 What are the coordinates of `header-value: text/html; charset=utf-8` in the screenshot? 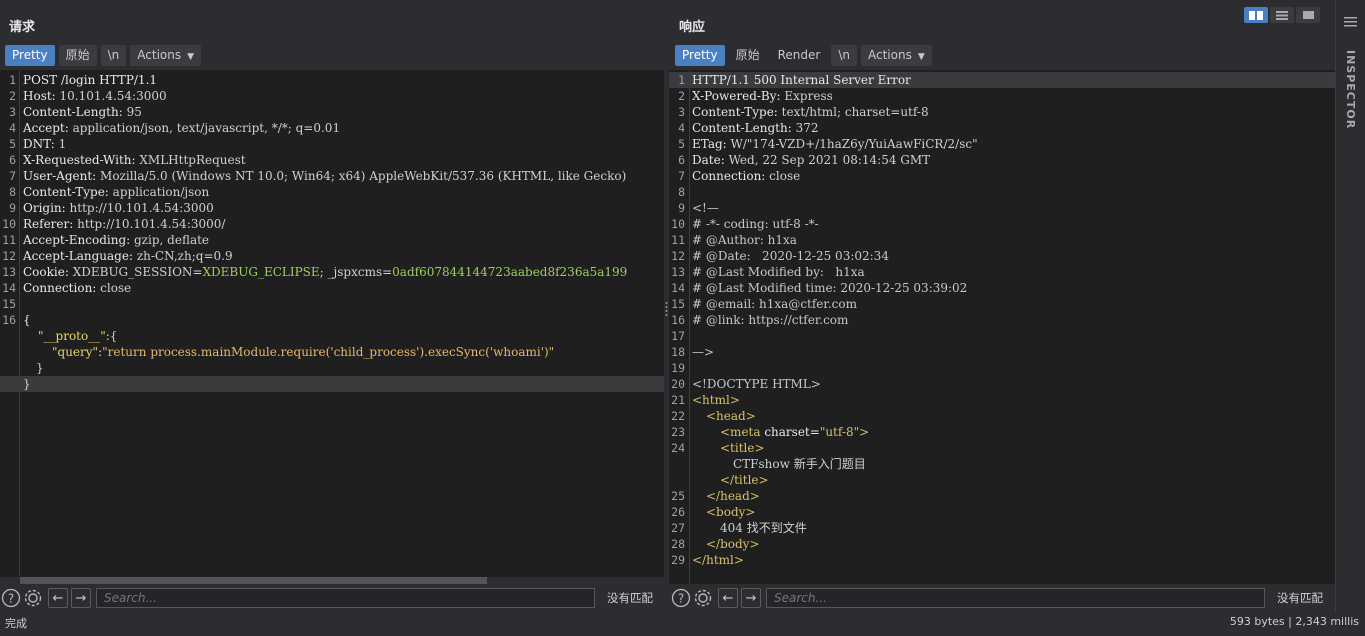 It's located at (853, 112).